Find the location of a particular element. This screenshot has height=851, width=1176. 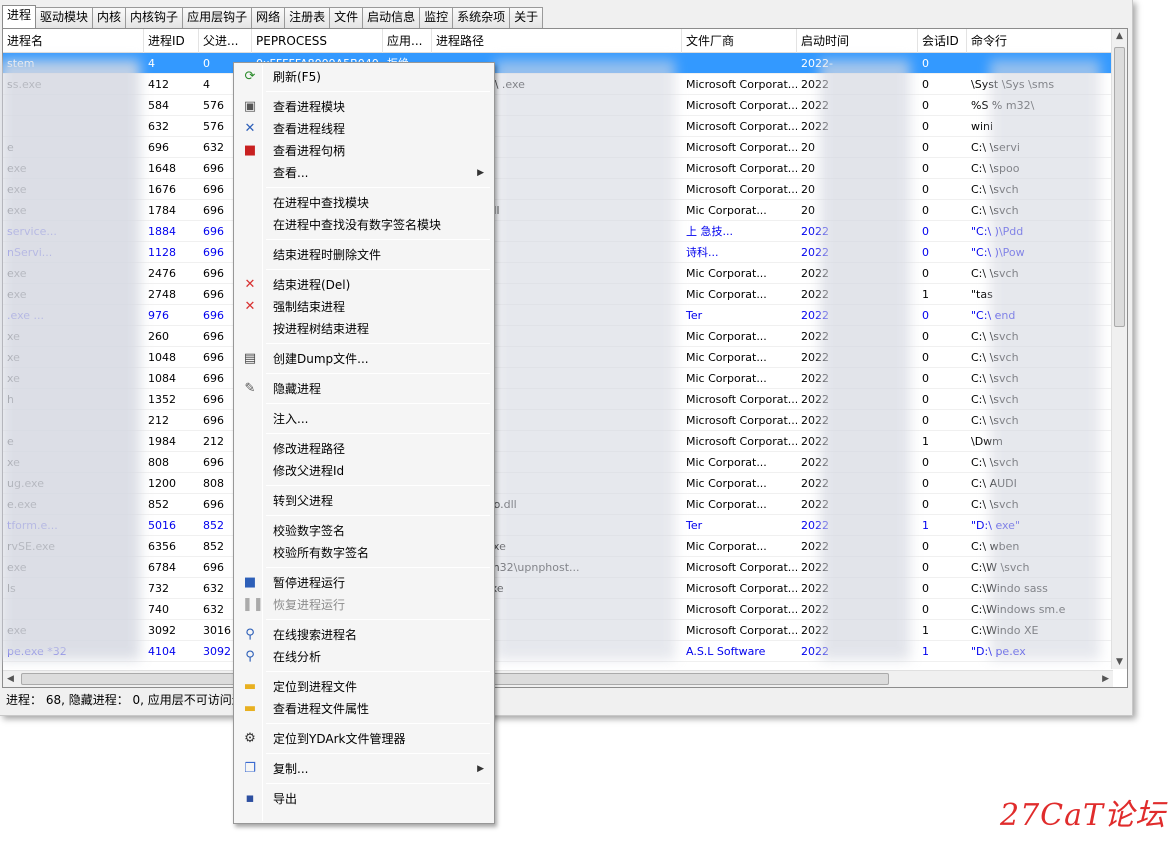

redaction-blur is located at coordinates (865, 360).